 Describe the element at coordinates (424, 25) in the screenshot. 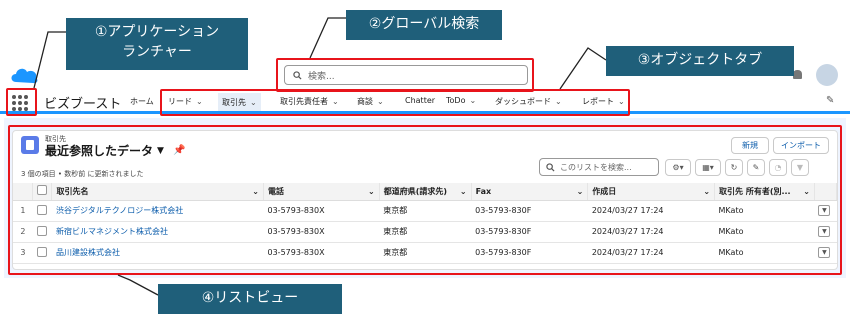

I see `callout-global-search: ②グローバル検索` at that location.